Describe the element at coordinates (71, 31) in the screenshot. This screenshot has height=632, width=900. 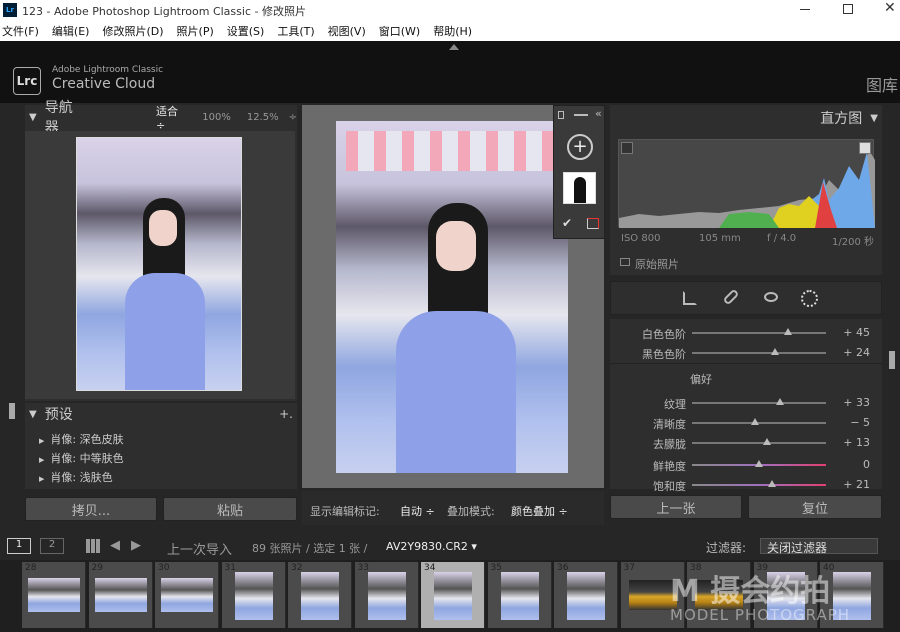
I see `menu-edit: 编辑(E)` at that location.